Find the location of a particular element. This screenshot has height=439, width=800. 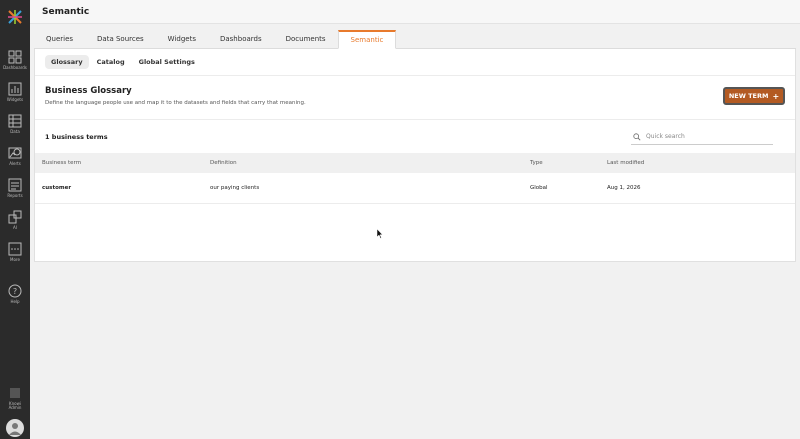

app-logo is located at coordinates (15, 17).